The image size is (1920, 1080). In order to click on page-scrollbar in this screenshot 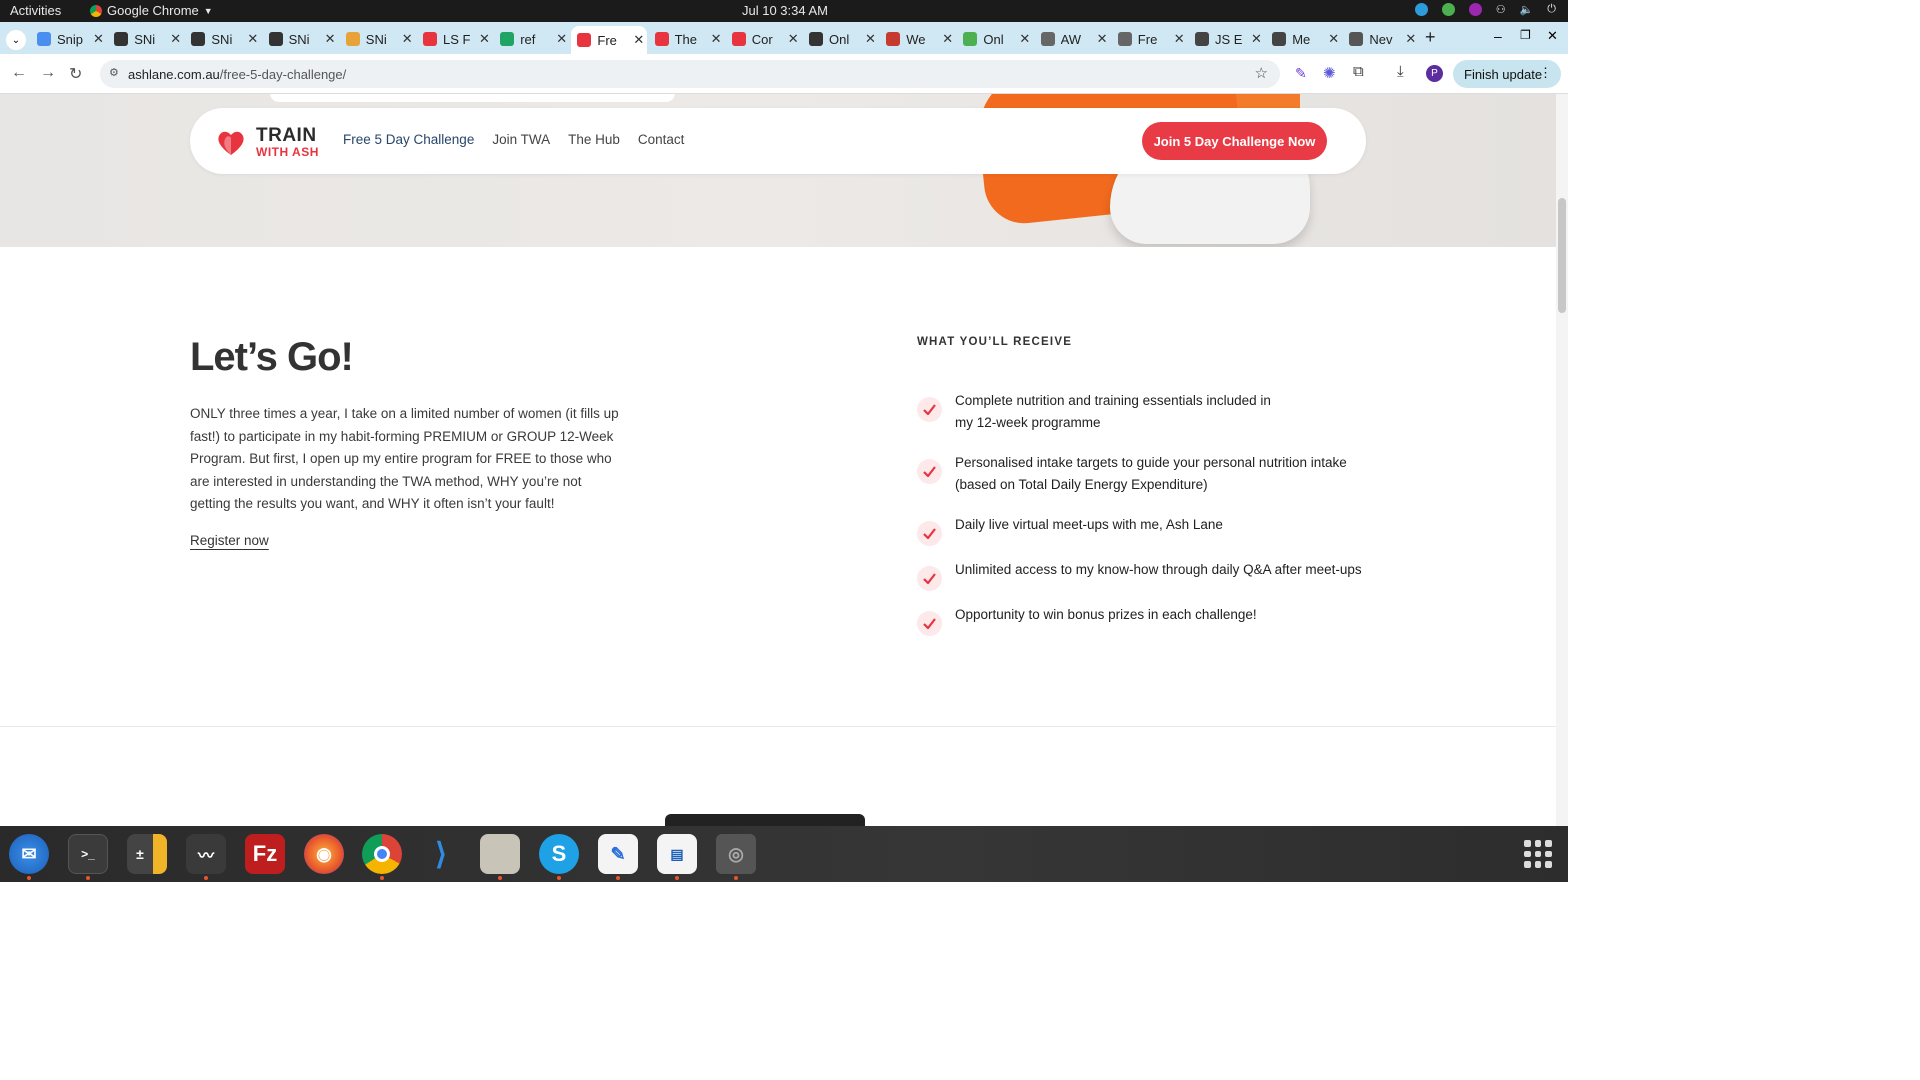, I will do `click(1562, 460)`.